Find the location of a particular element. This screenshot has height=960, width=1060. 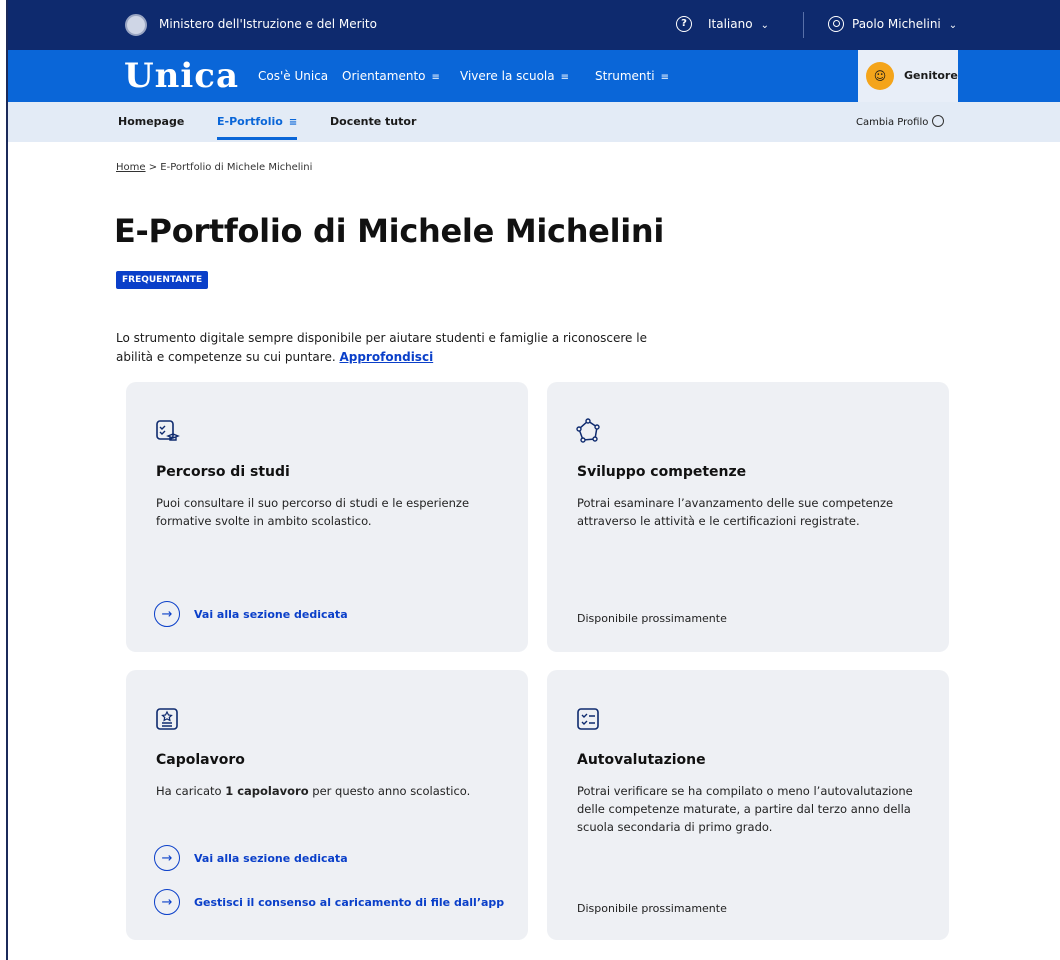

nav-item-orientamento: Orientamento ≡ is located at coordinates (391, 76).